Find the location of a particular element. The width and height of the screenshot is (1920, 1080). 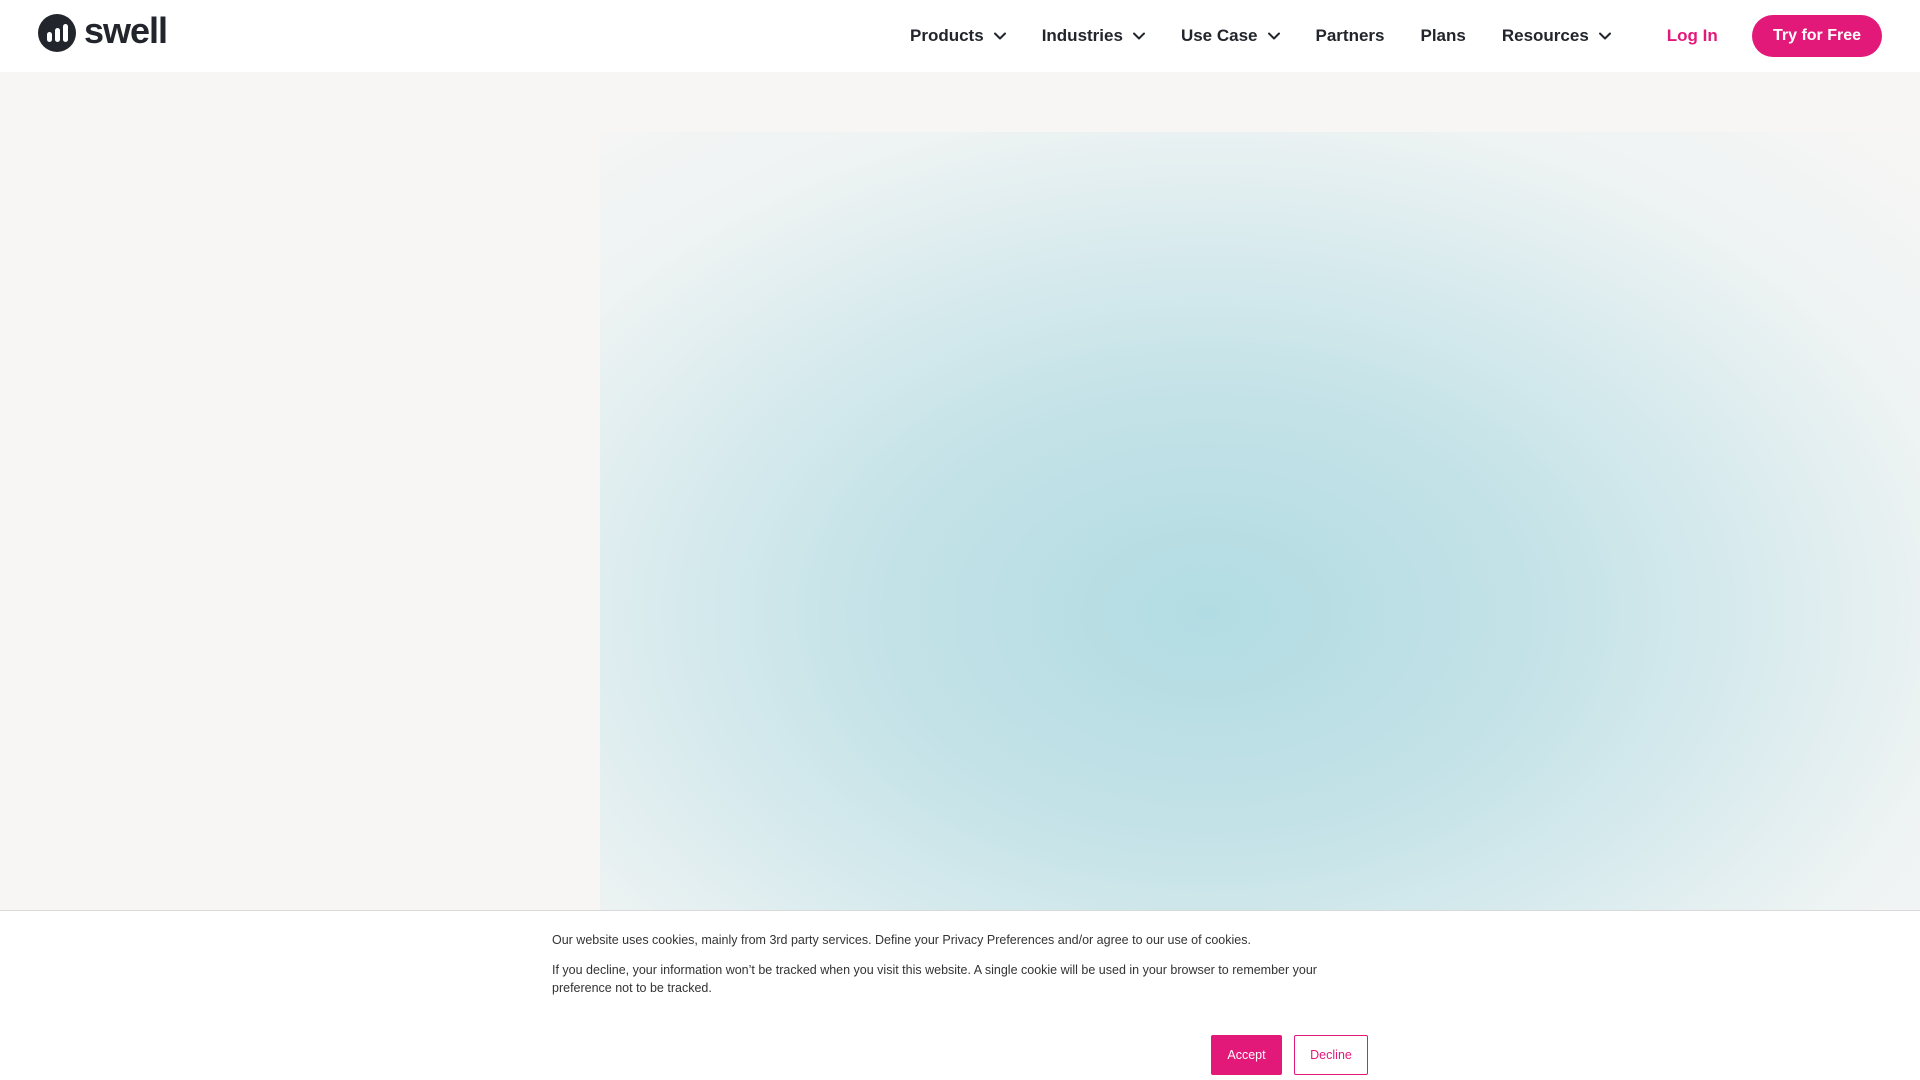

logo-wordmark: swell is located at coordinates (126, 30).